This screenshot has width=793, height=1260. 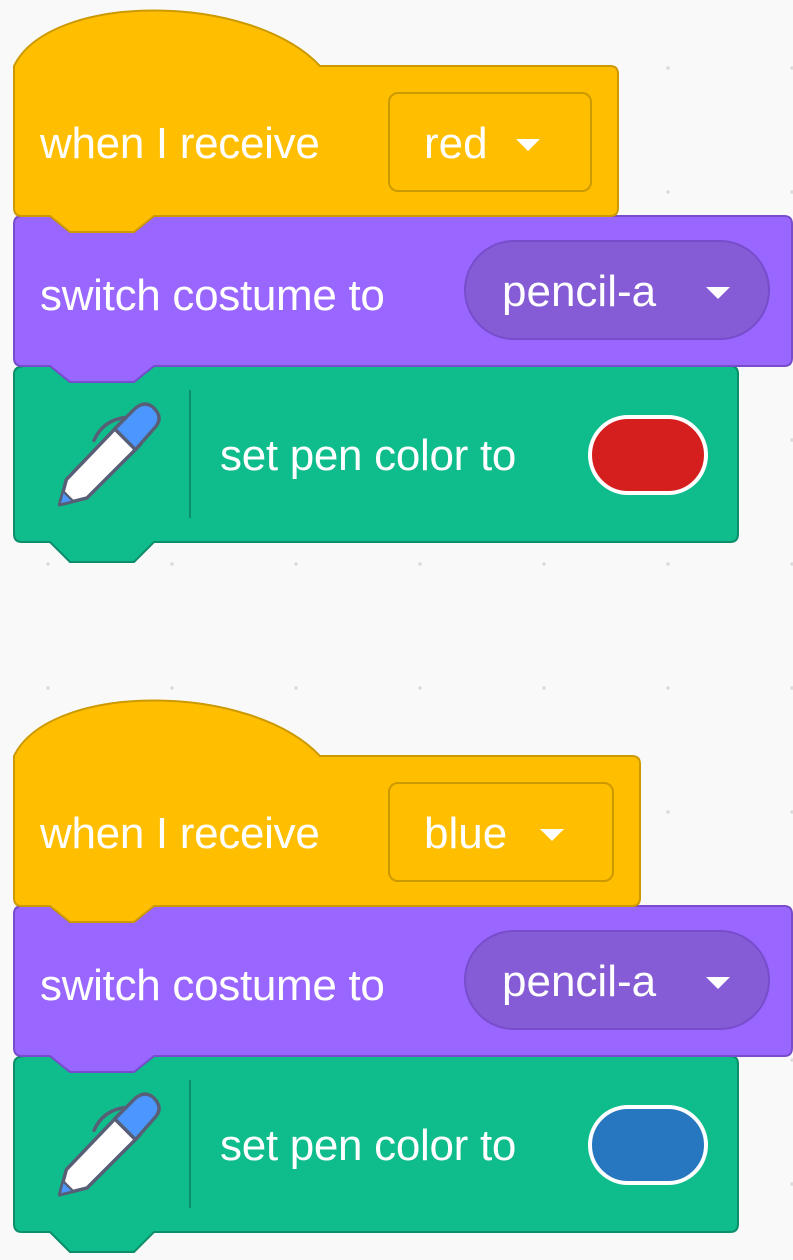 What do you see at coordinates (490, 142) in the screenshot?
I see `message-dropdown: red` at bounding box center [490, 142].